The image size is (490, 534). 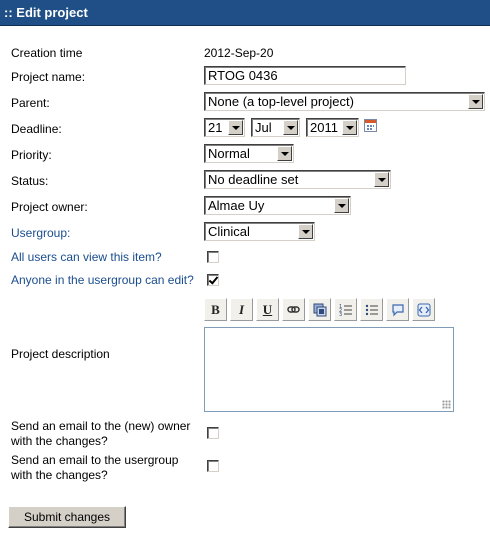 I want to click on creation-time-label: Creation time, so click(x=47, y=53).